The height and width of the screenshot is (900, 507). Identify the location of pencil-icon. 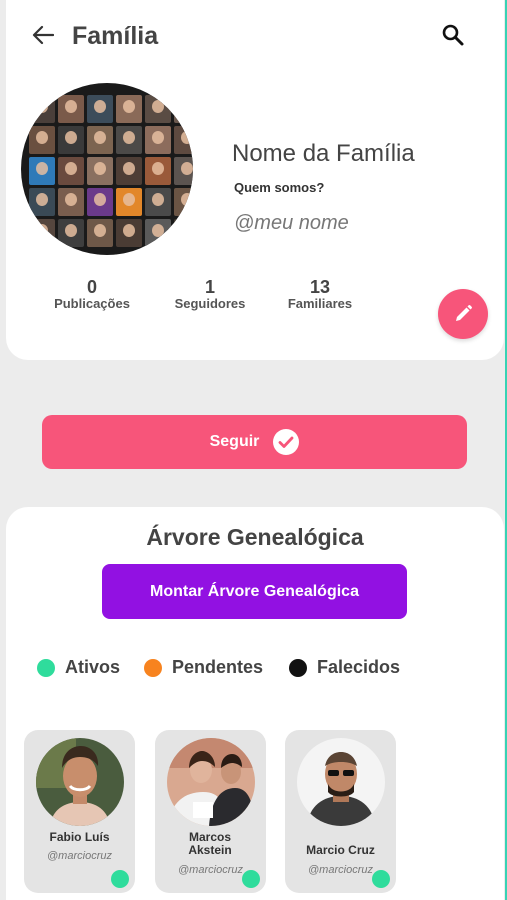
(464, 313).